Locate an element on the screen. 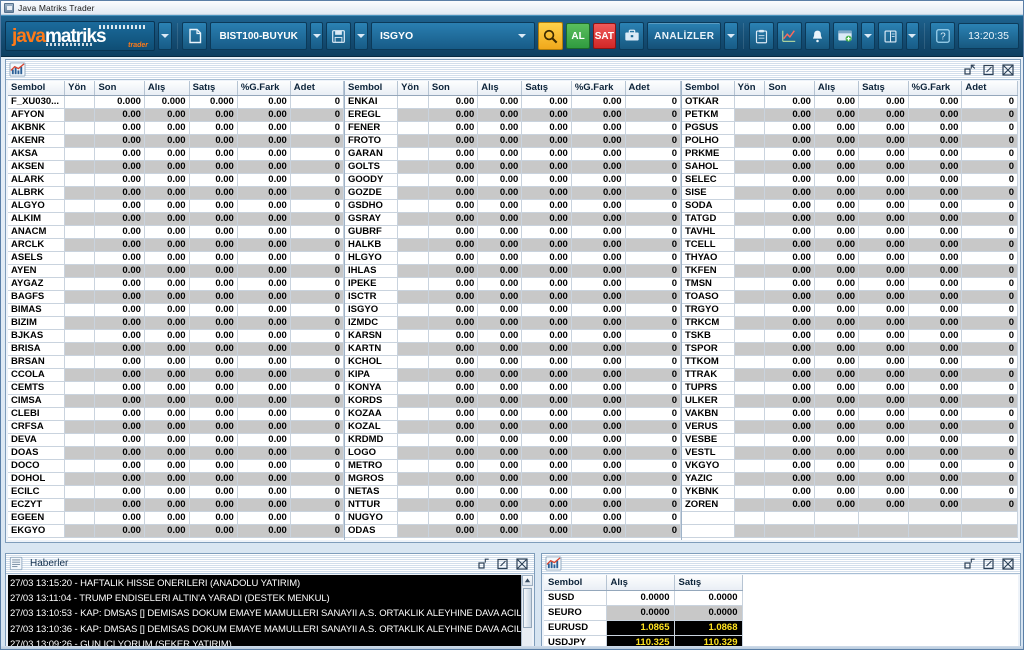 Image resolution: width=1024 pixels, height=650 pixels. table-row: TRGYO 0.00 0.00 0.00 0.00 0 is located at coordinates (850, 310).